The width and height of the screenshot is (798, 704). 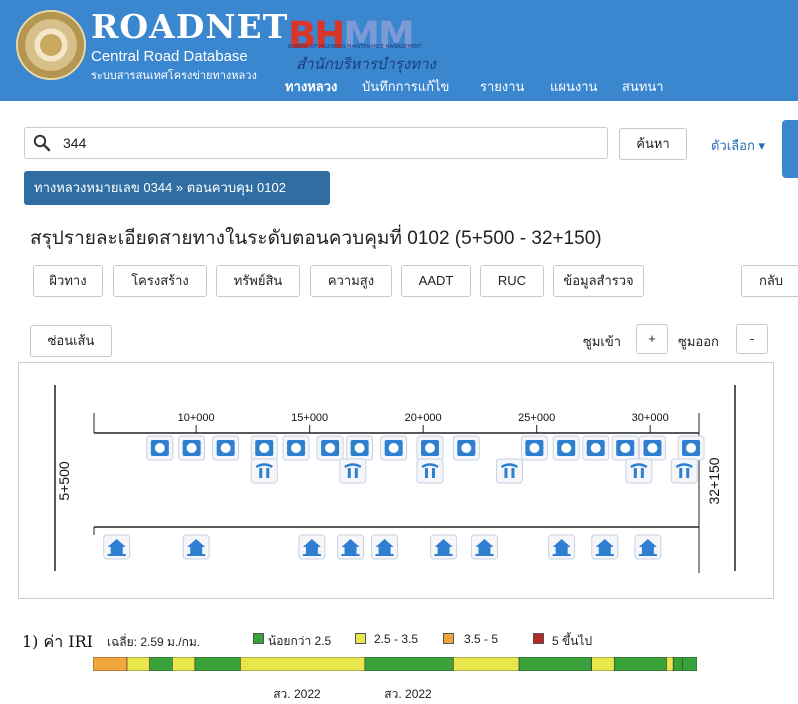 I want to click on km-tick-label: 30+000, so click(x=650, y=418).